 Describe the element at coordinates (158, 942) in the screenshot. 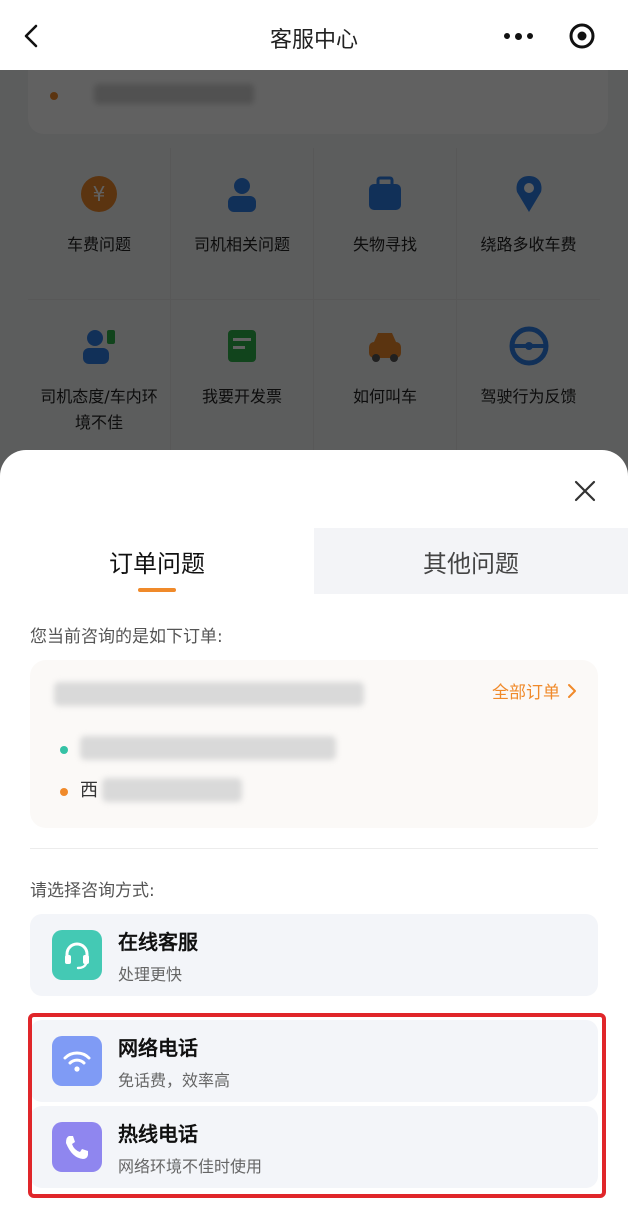

I see `option-title: 在线客服` at that location.